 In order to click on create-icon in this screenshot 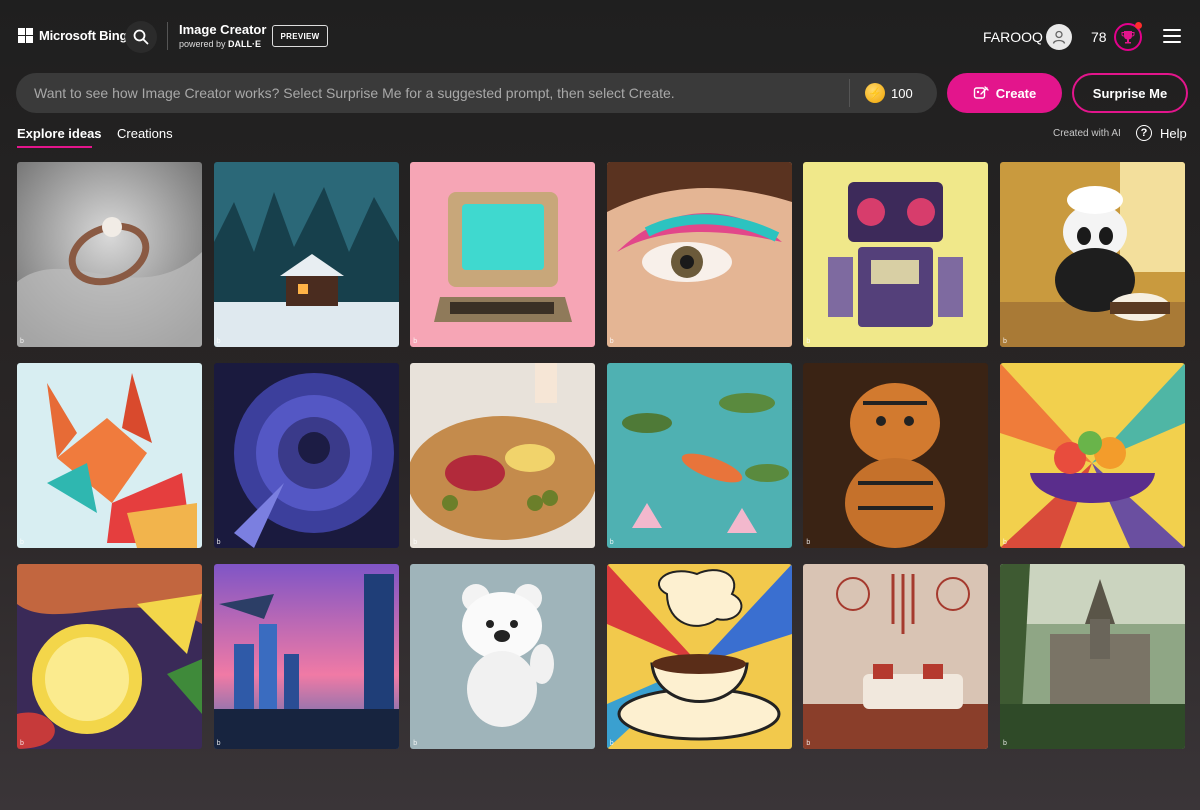, I will do `click(981, 92)`.